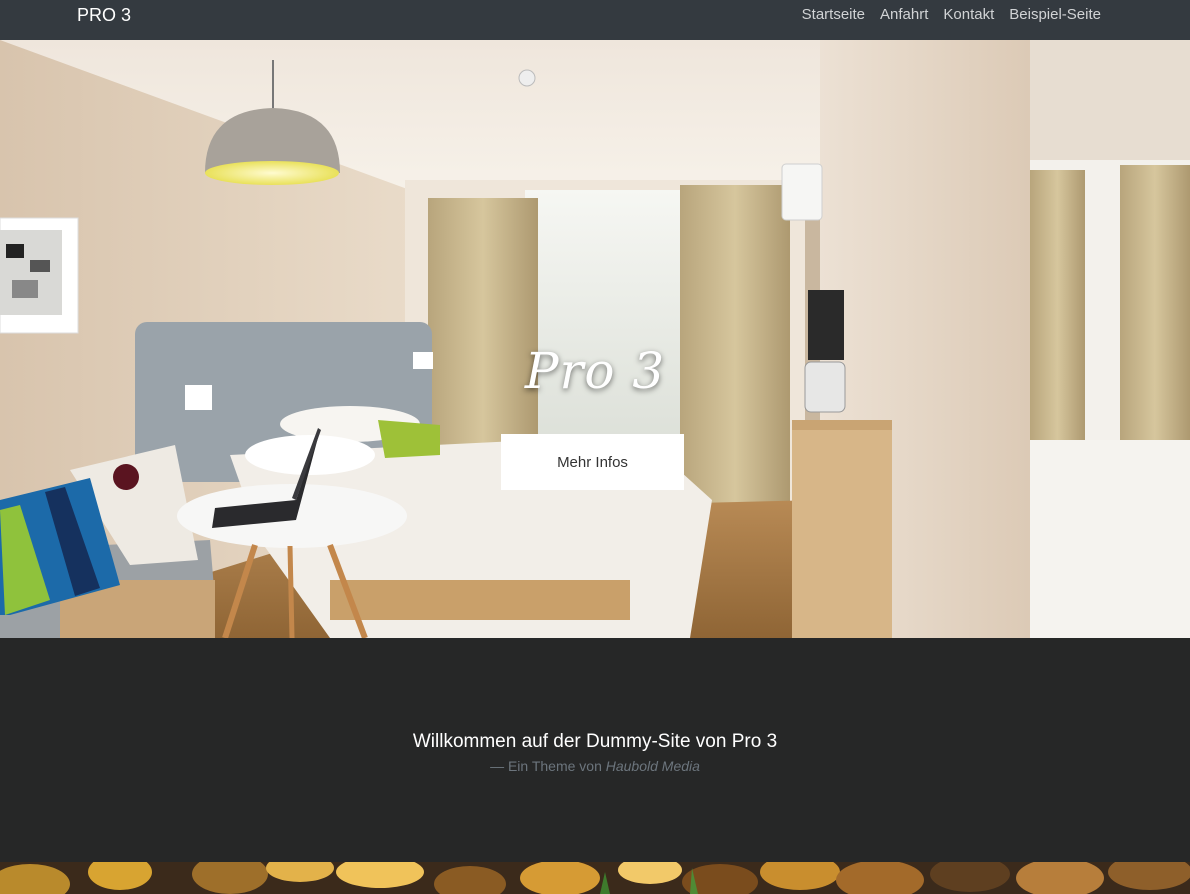  I want to click on welcome-subtitle: — Ein Theme von Haubold Media, so click(595, 766).